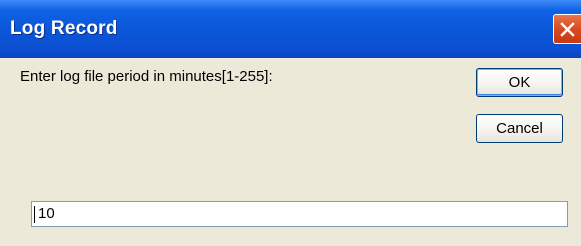 The height and width of the screenshot is (246, 581). What do you see at coordinates (519, 82) in the screenshot?
I see `ok-button: OK` at bounding box center [519, 82].